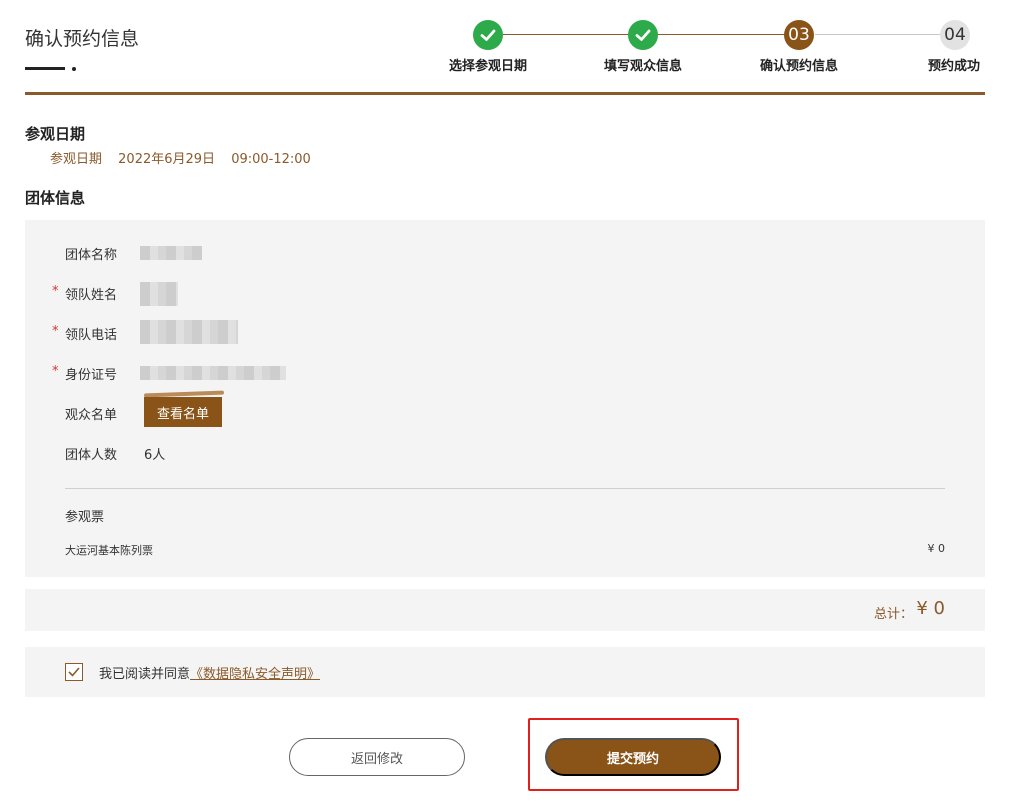 The height and width of the screenshot is (806, 1027). Describe the element at coordinates (76, 159) in the screenshot. I see `visit-date-label: 参观日期` at that location.